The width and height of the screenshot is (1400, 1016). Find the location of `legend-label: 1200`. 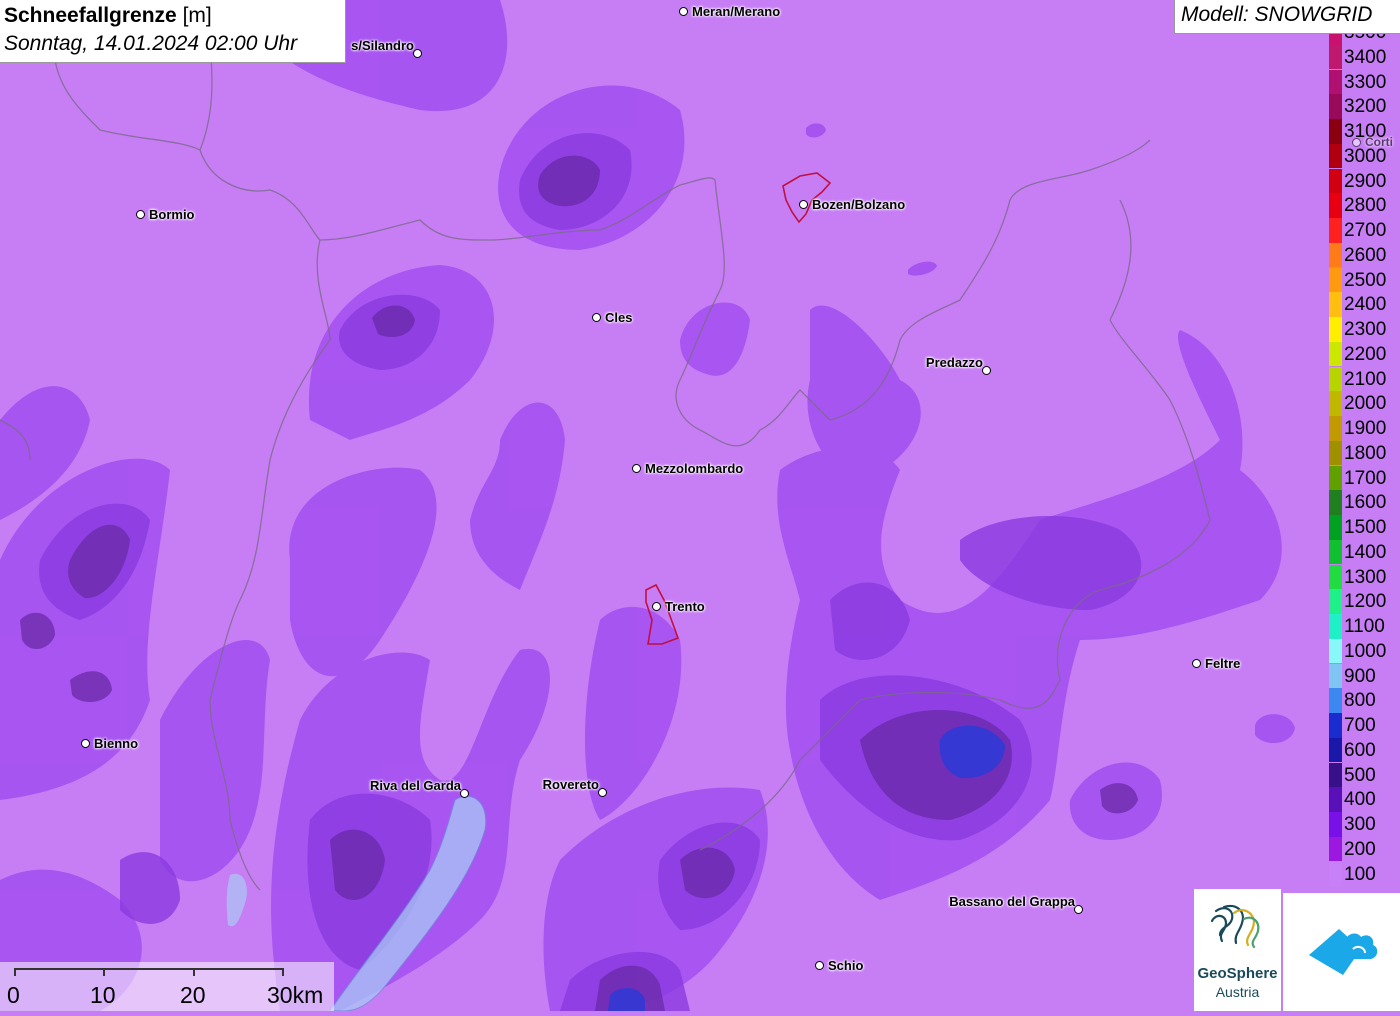

legend-label: 1200 is located at coordinates (1365, 602).